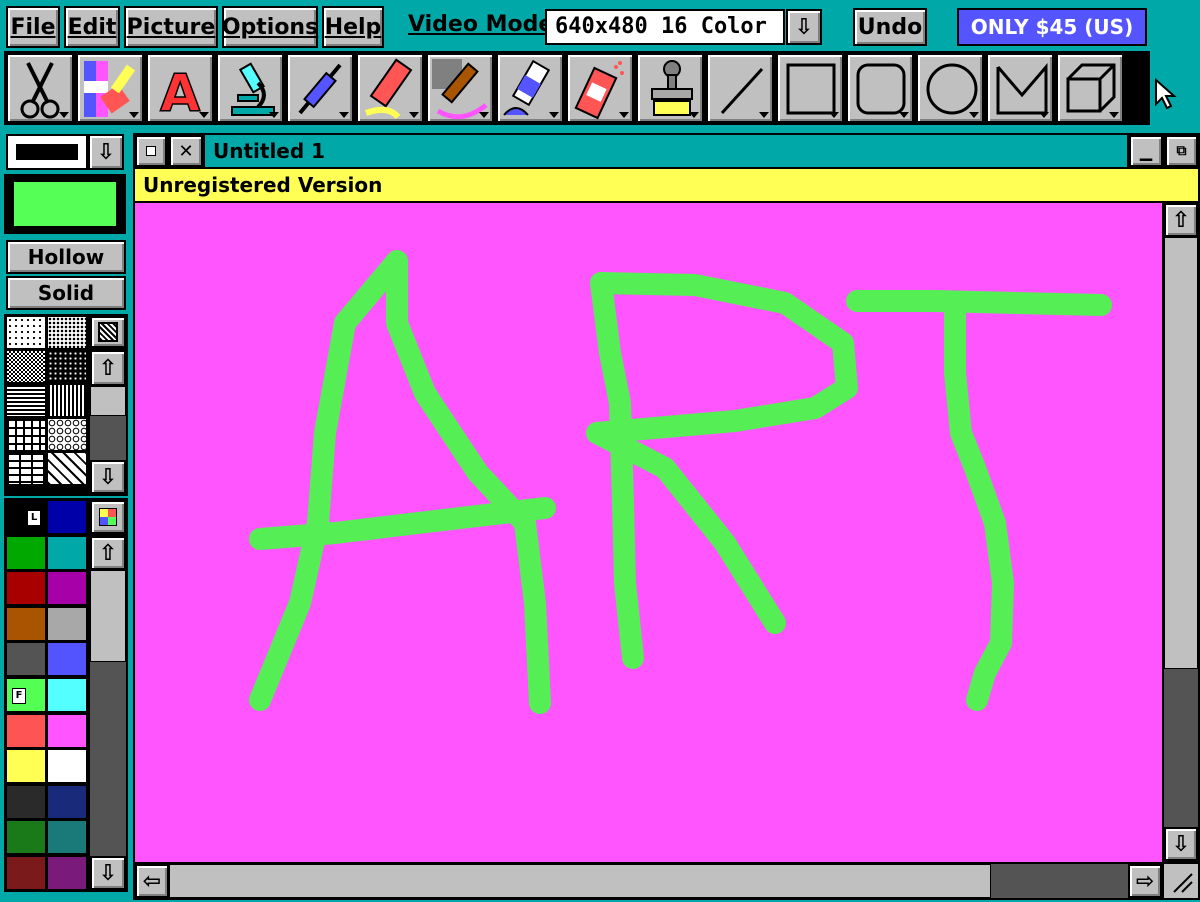 Image resolution: width=1200 pixels, height=902 pixels. Describe the element at coordinates (530, 88) in the screenshot. I see `tool-paint-tube` at that location.